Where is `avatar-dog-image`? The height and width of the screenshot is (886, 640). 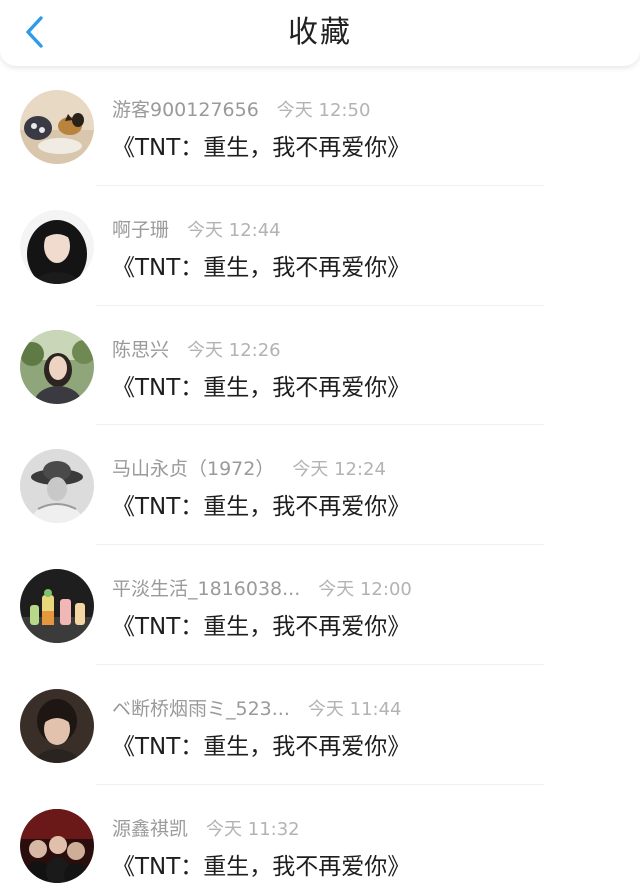
avatar-dog-image is located at coordinates (57, 127).